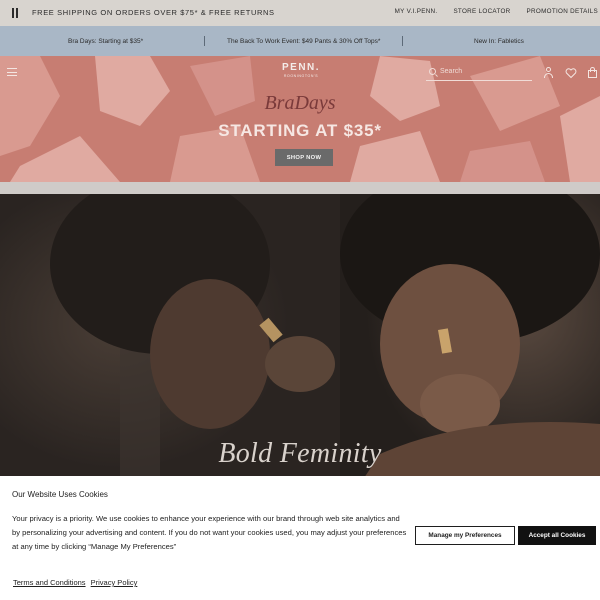 The image size is (600, 600). I want to click on manage-preferences-button: Manage my Preferences, so click(465, 535).